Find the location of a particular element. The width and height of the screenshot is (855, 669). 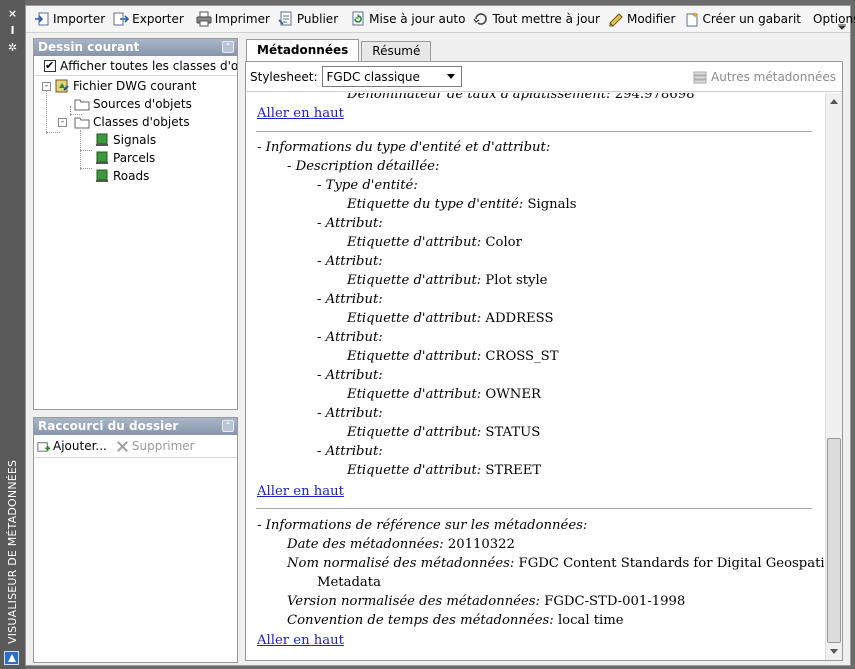

tree-item-label: Classes d'objets is located at coordinates (141, 122).